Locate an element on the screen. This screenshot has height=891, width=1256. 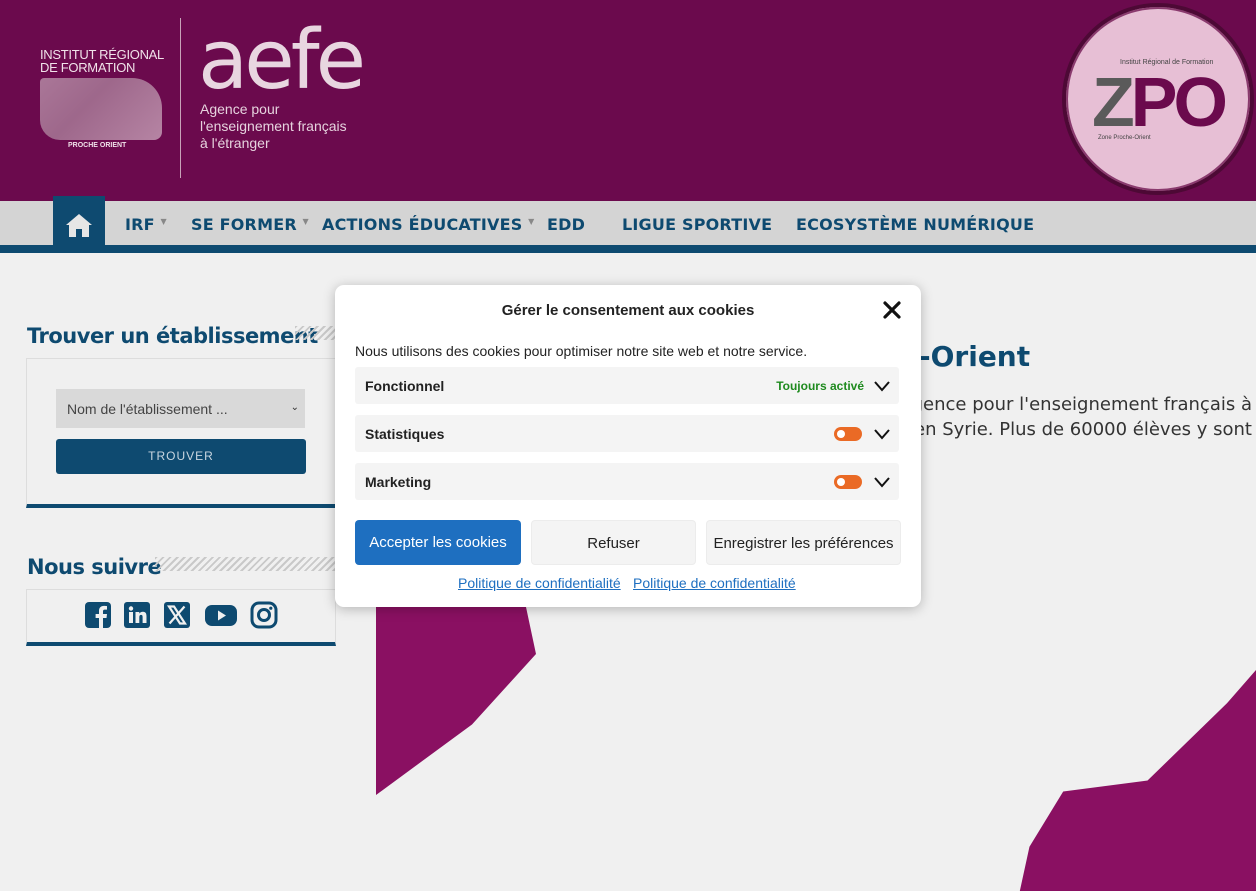
category-label: Fonctionnel is located at coordinates (405, 386).